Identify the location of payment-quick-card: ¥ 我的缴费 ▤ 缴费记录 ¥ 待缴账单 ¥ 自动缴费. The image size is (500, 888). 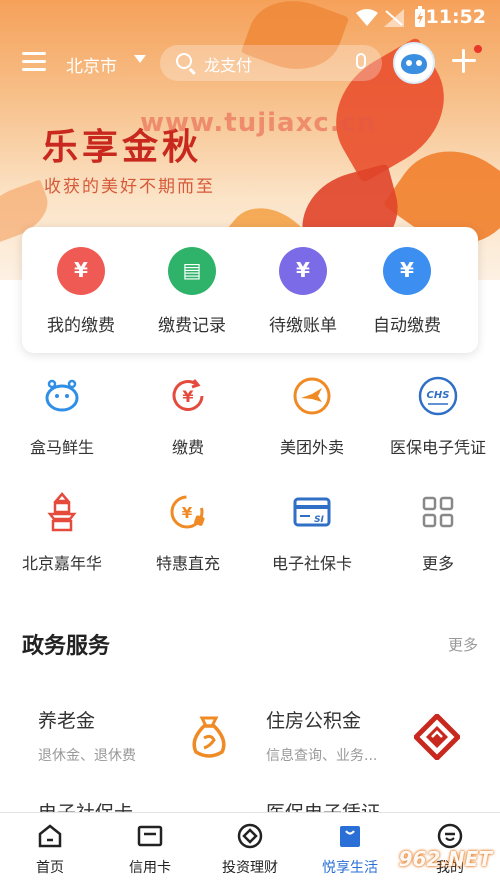
(250, 290).